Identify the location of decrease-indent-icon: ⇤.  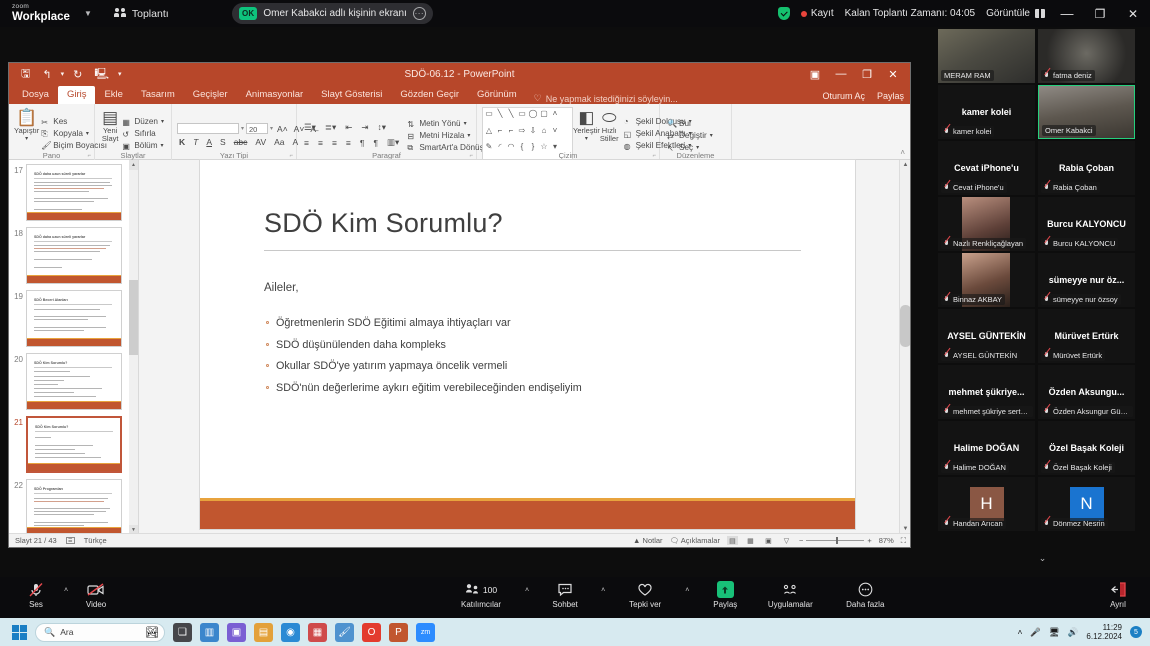
(348, 127).